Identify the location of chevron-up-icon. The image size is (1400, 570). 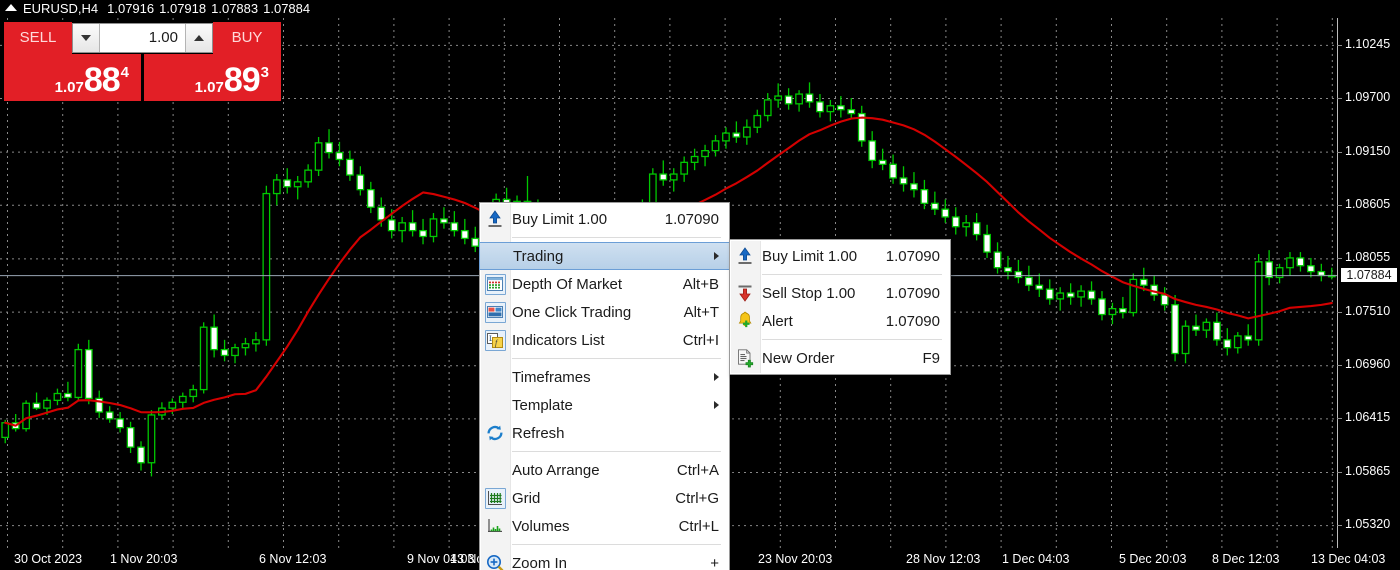
(199, 38).